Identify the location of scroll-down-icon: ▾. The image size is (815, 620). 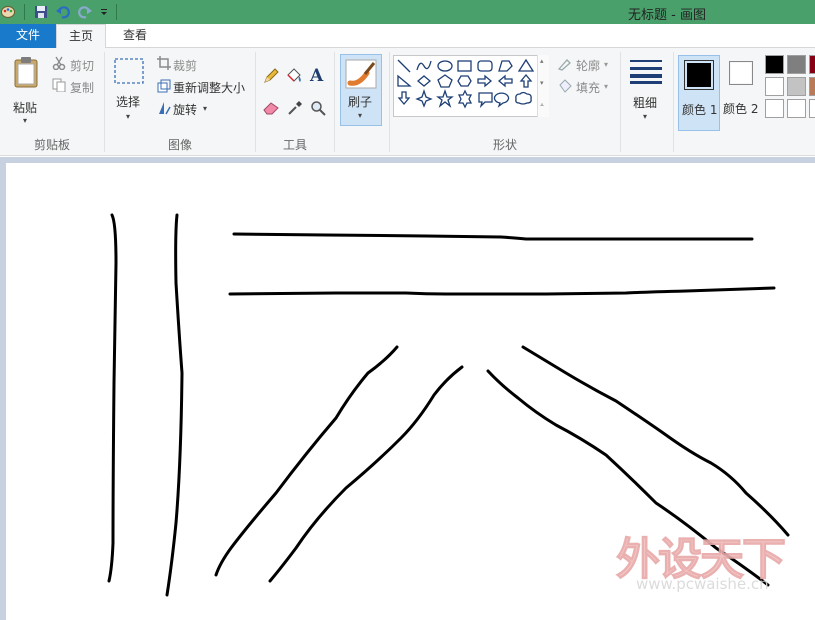
(542, 83).